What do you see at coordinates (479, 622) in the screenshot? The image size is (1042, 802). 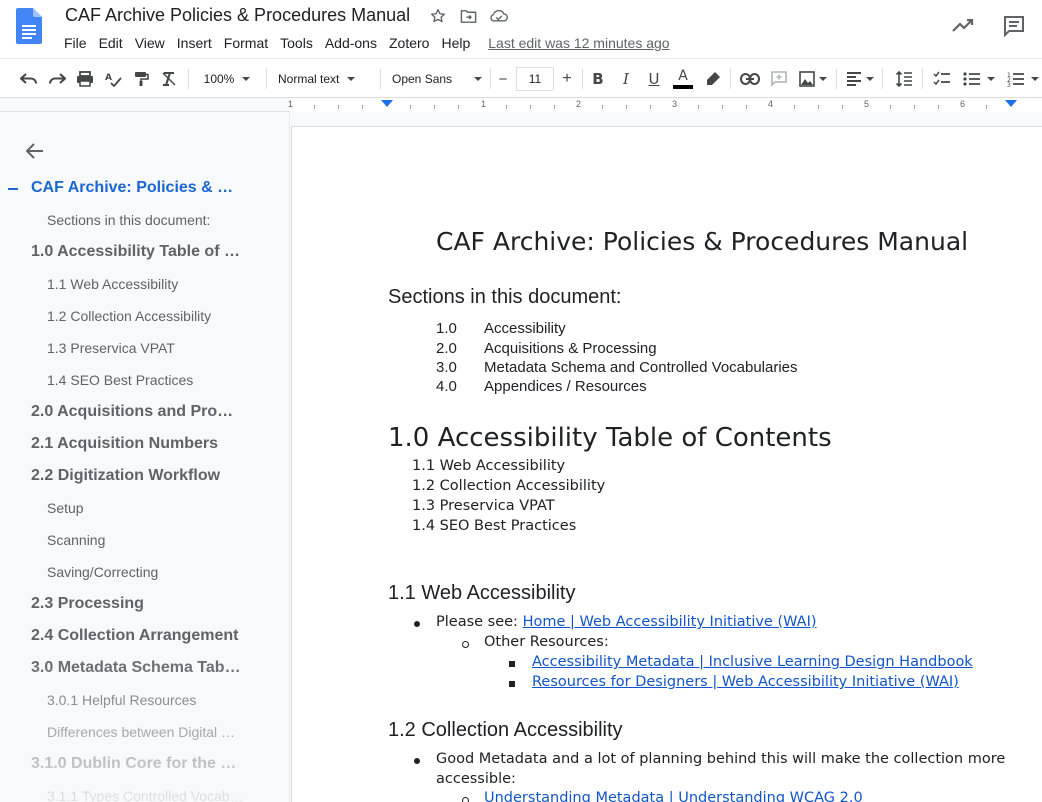 I see `please-see-label: Please see:` at bounding box center [479, 622].